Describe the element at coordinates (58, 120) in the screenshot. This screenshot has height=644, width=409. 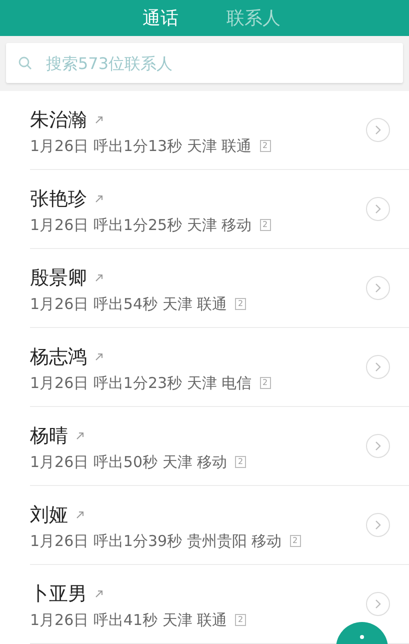
I see `contact-name: 朱治瀚` at that location.